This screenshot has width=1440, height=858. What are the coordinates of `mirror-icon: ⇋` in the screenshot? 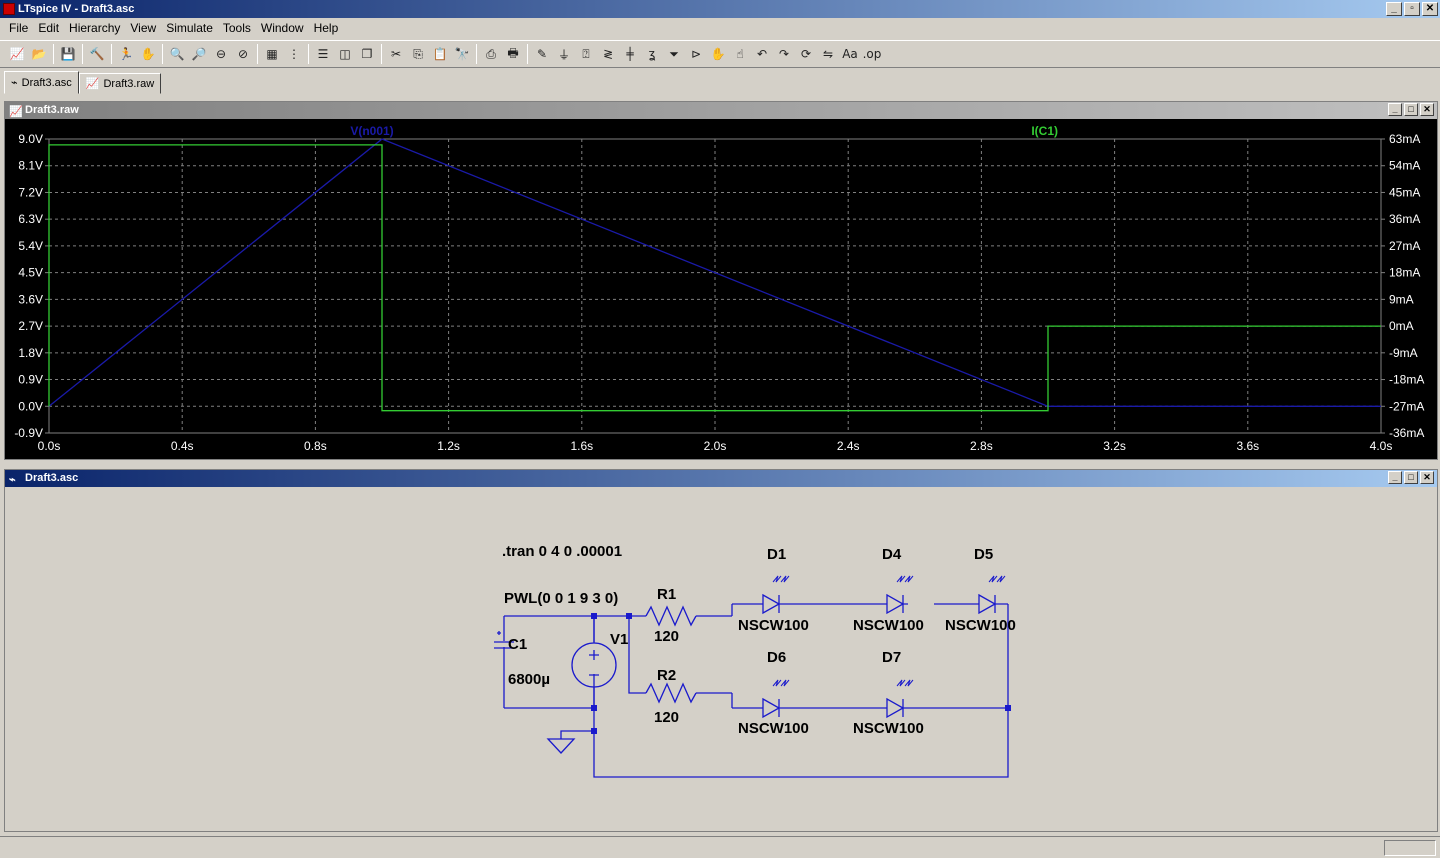 It's located at (828, 54).